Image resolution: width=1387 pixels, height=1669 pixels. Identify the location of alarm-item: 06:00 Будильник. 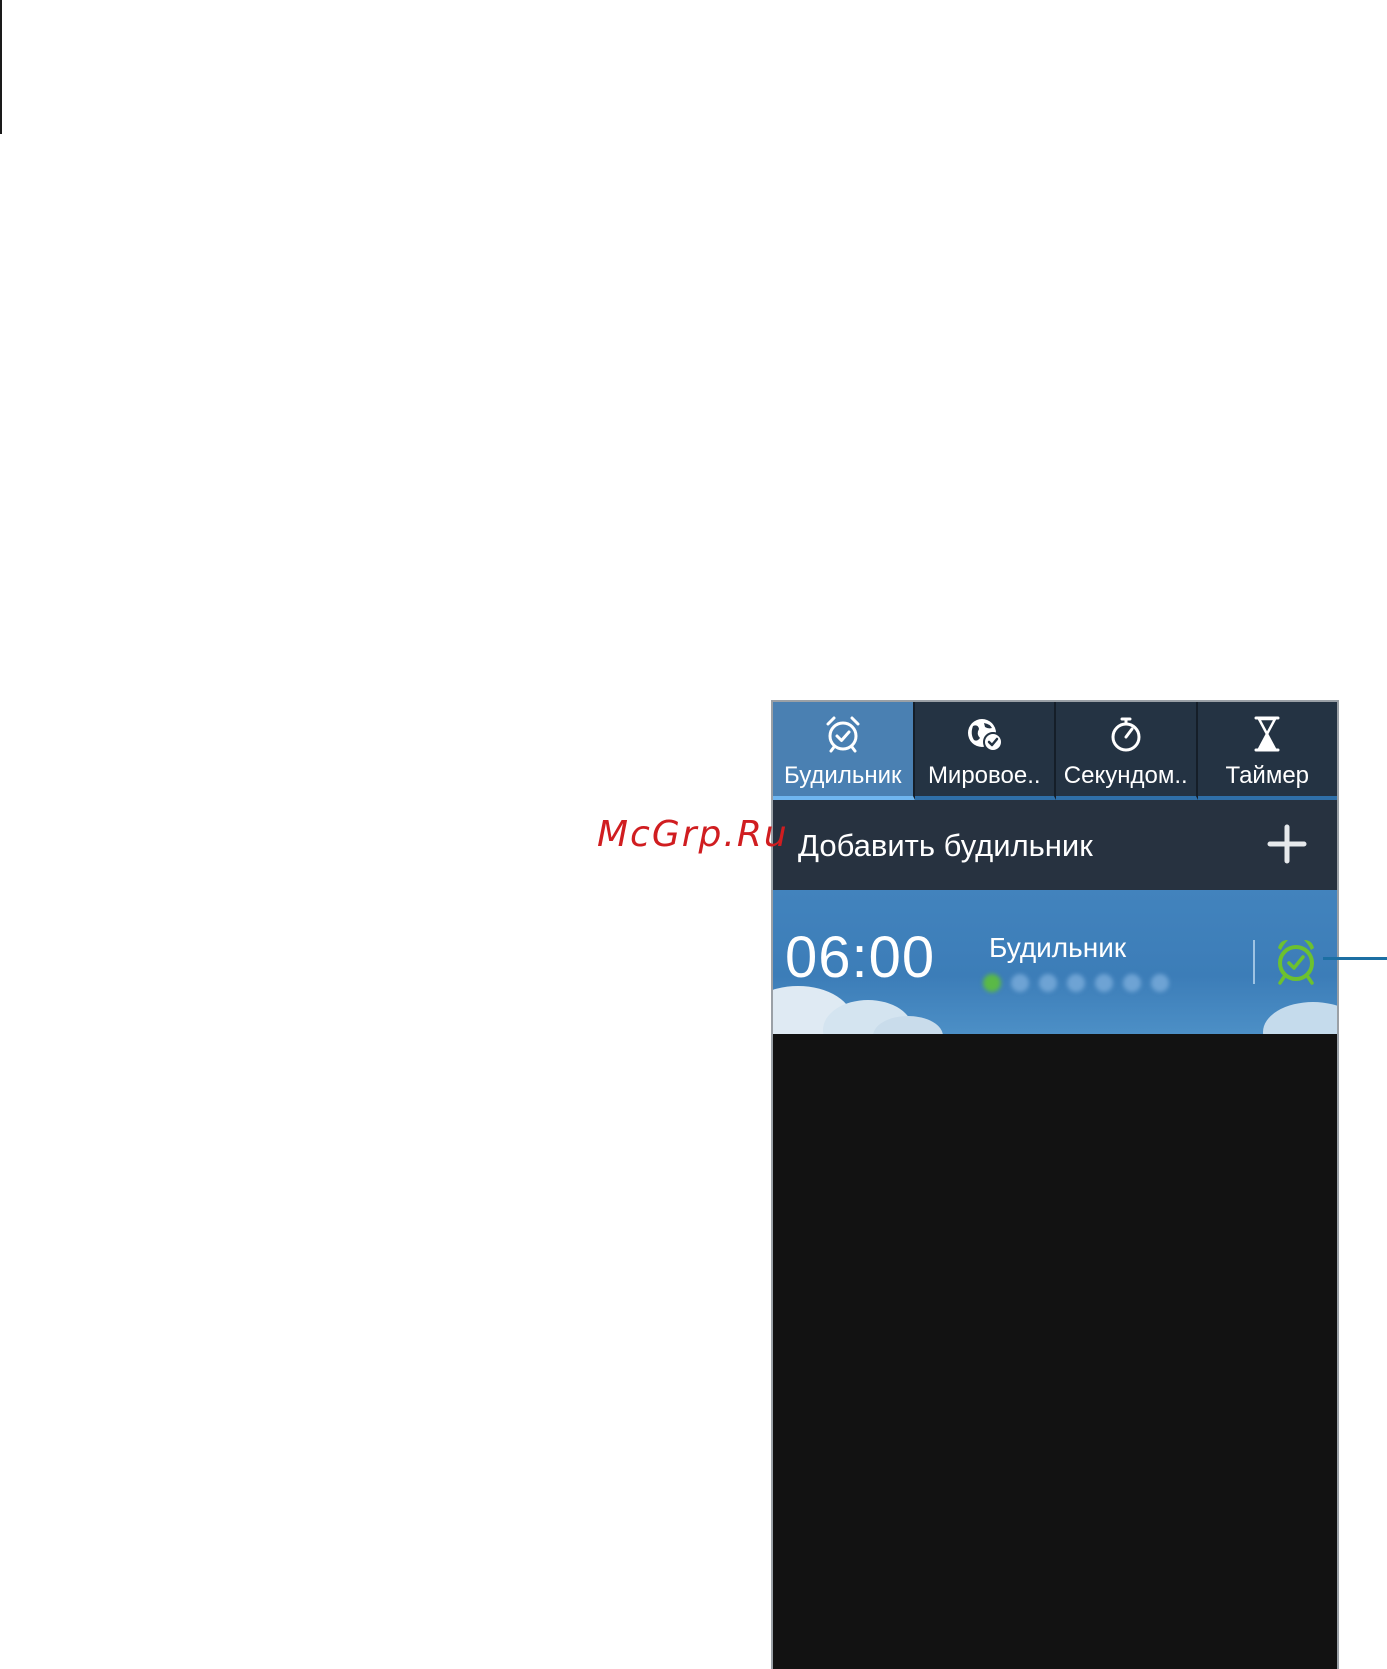
(1055, 962).